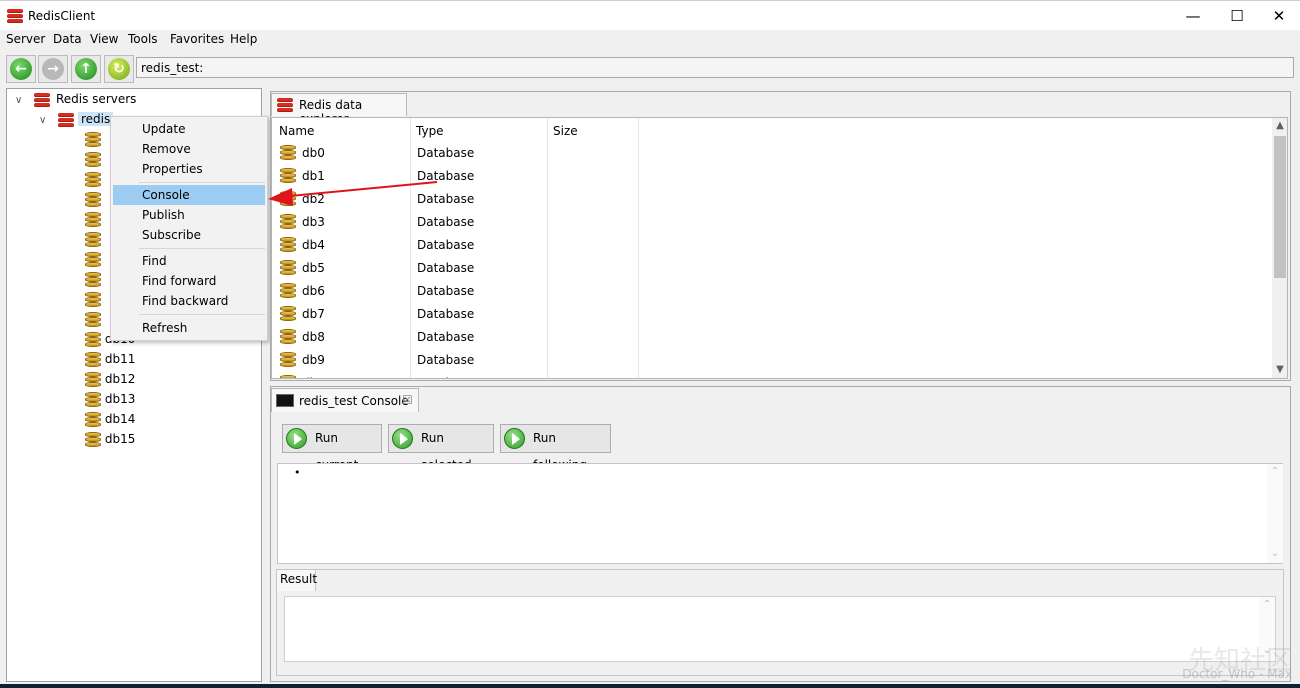  I want to click on arrow-shaft, so click(363, 189).